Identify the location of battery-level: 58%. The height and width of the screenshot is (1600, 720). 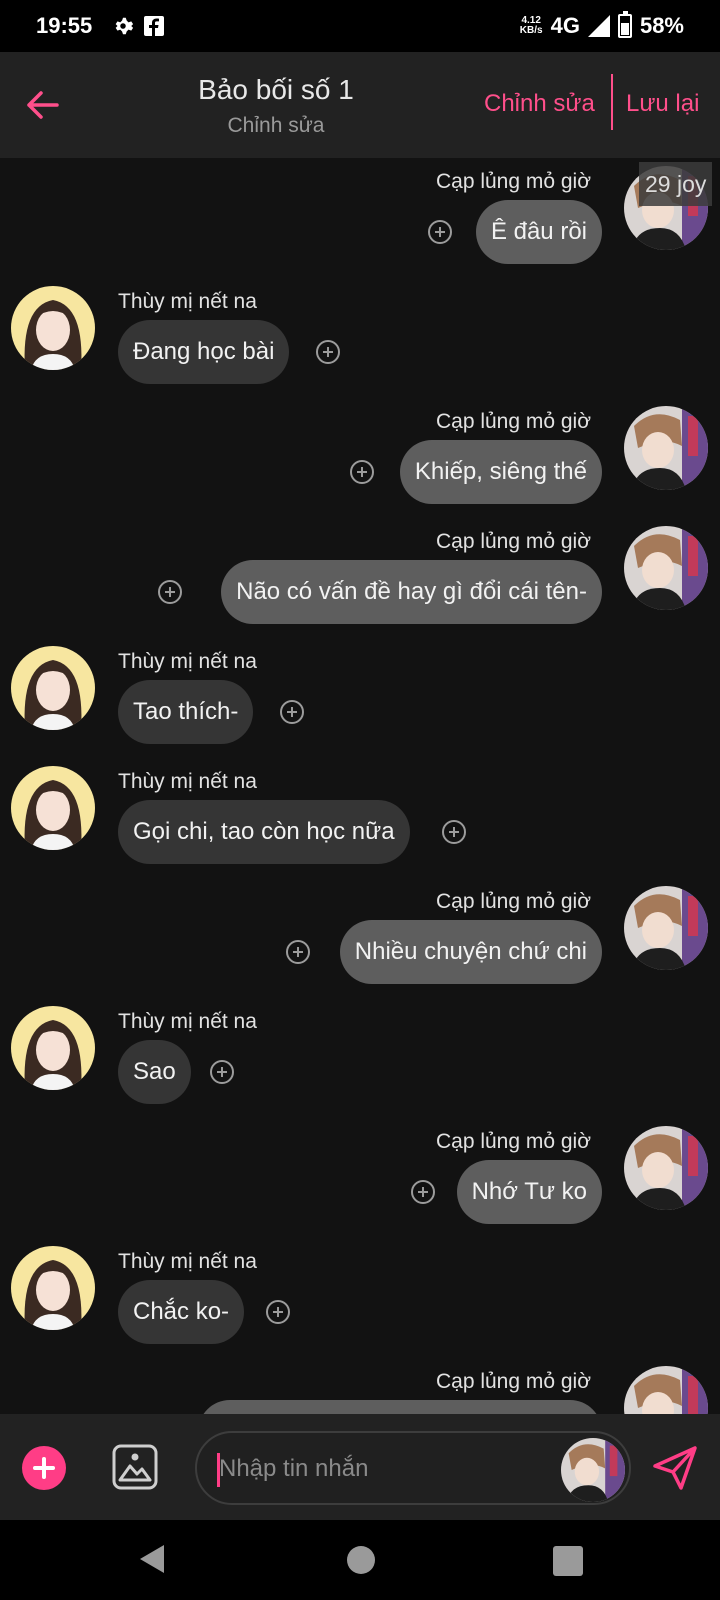
(661, 25).